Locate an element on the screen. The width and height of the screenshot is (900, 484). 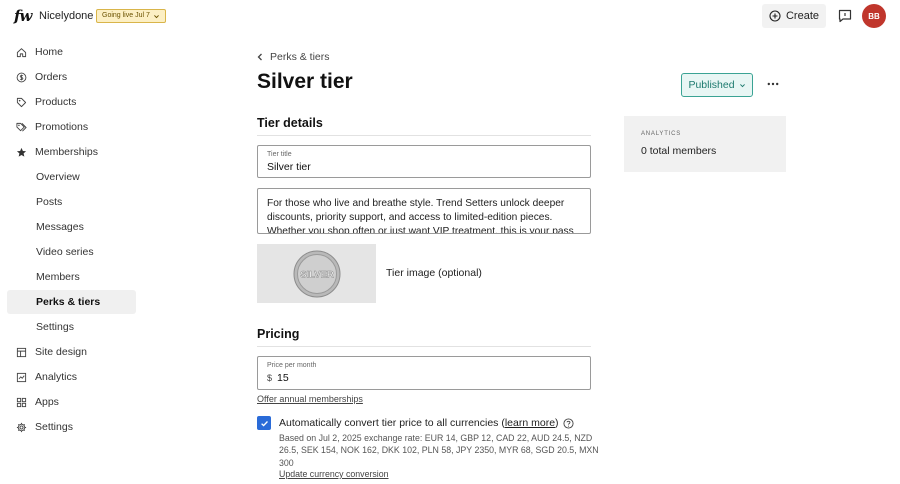
check-icon is located at coordinates (264, 423).